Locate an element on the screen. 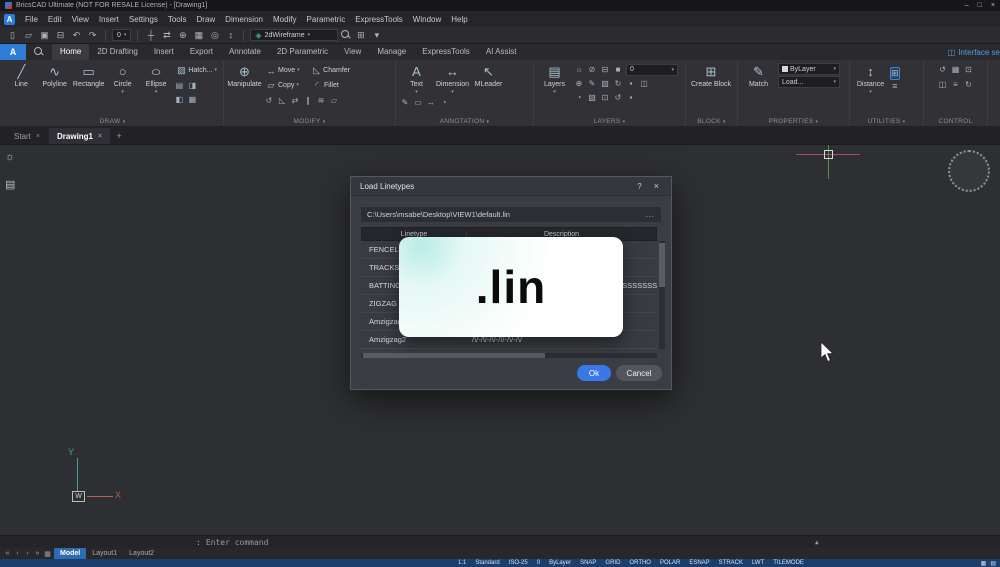  manipulate-button: ⊕ Manipulate is located at coordinates (244, 76).